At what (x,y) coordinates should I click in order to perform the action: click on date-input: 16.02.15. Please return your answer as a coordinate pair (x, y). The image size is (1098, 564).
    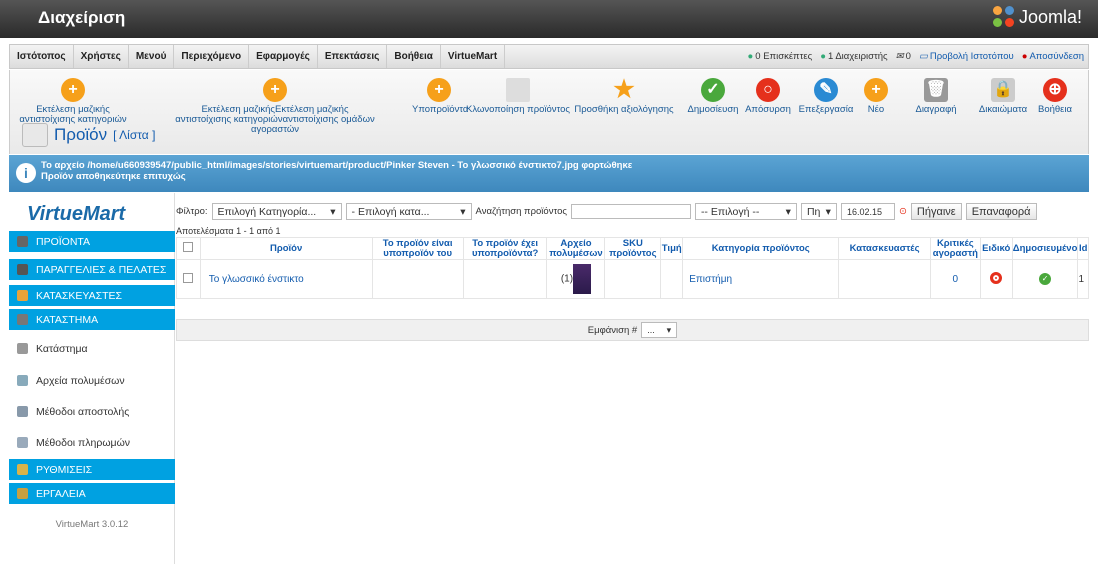
    Looking at the image, I should click on (867, 211).